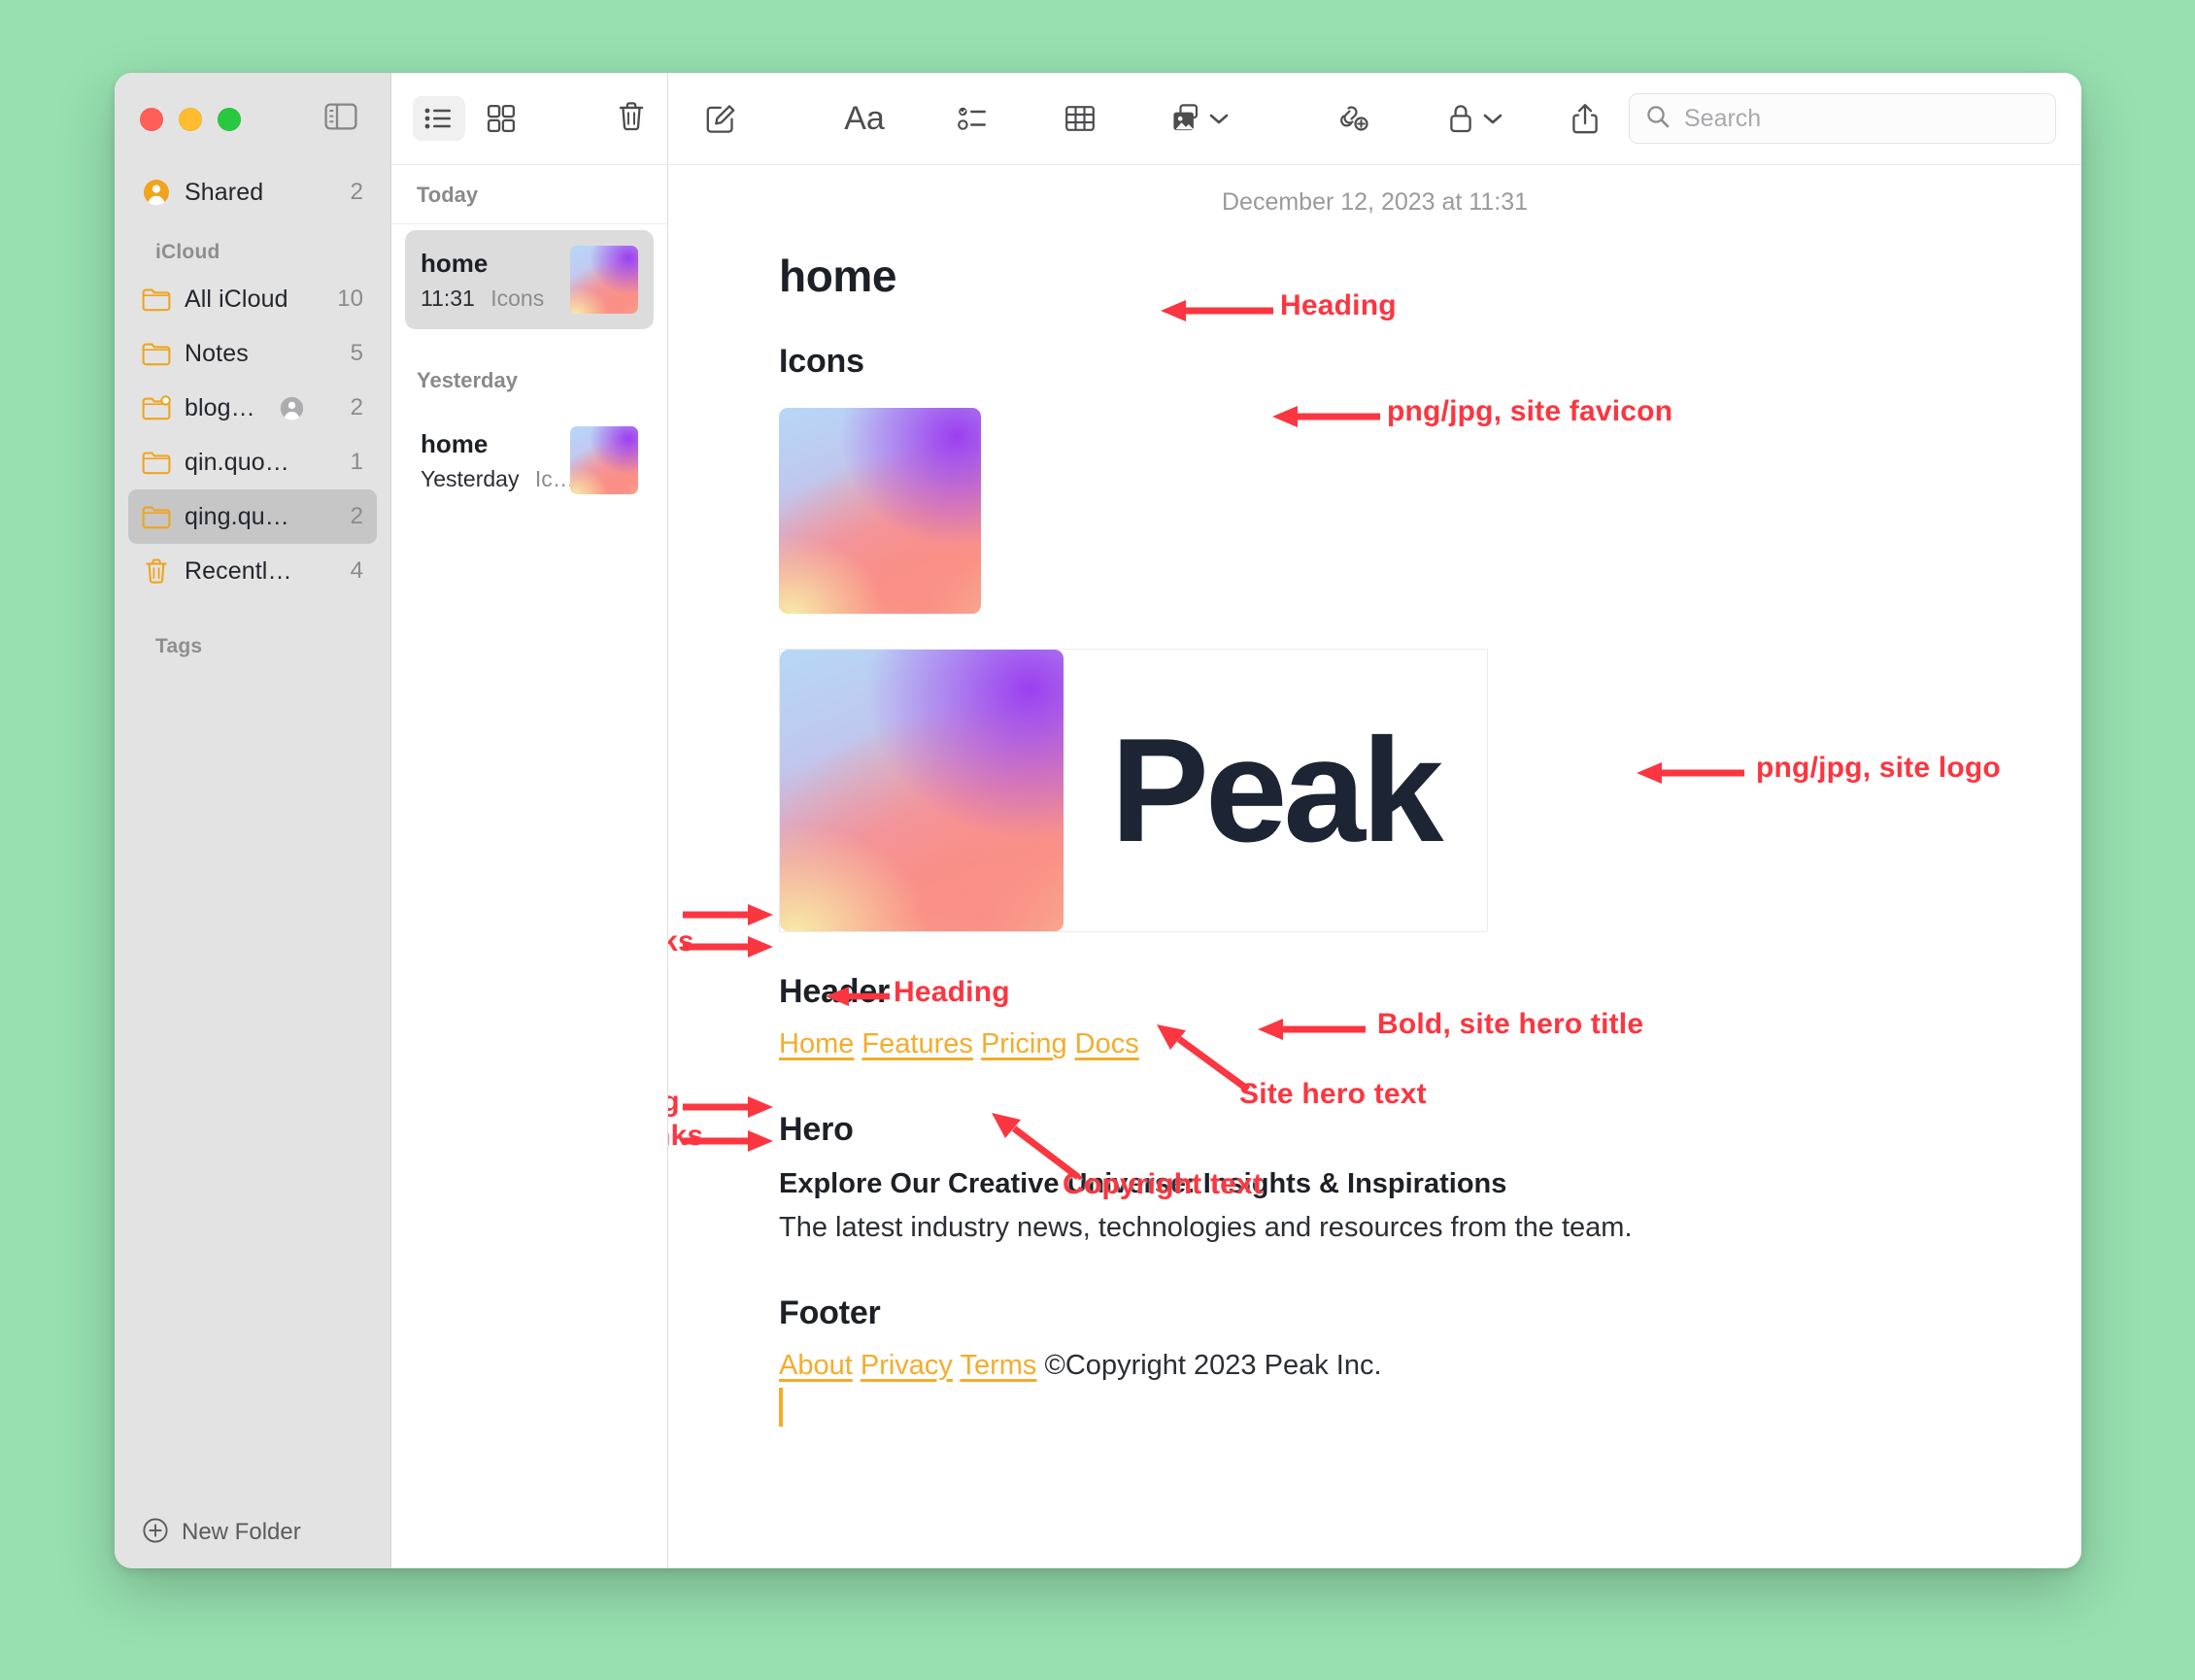 The width and height of the screenshot is (2195, 1680). What do you see at coordinates (1133, 790) in the screenshot?
I see `logo-image: Peak` at bounding box center [1133, 790].